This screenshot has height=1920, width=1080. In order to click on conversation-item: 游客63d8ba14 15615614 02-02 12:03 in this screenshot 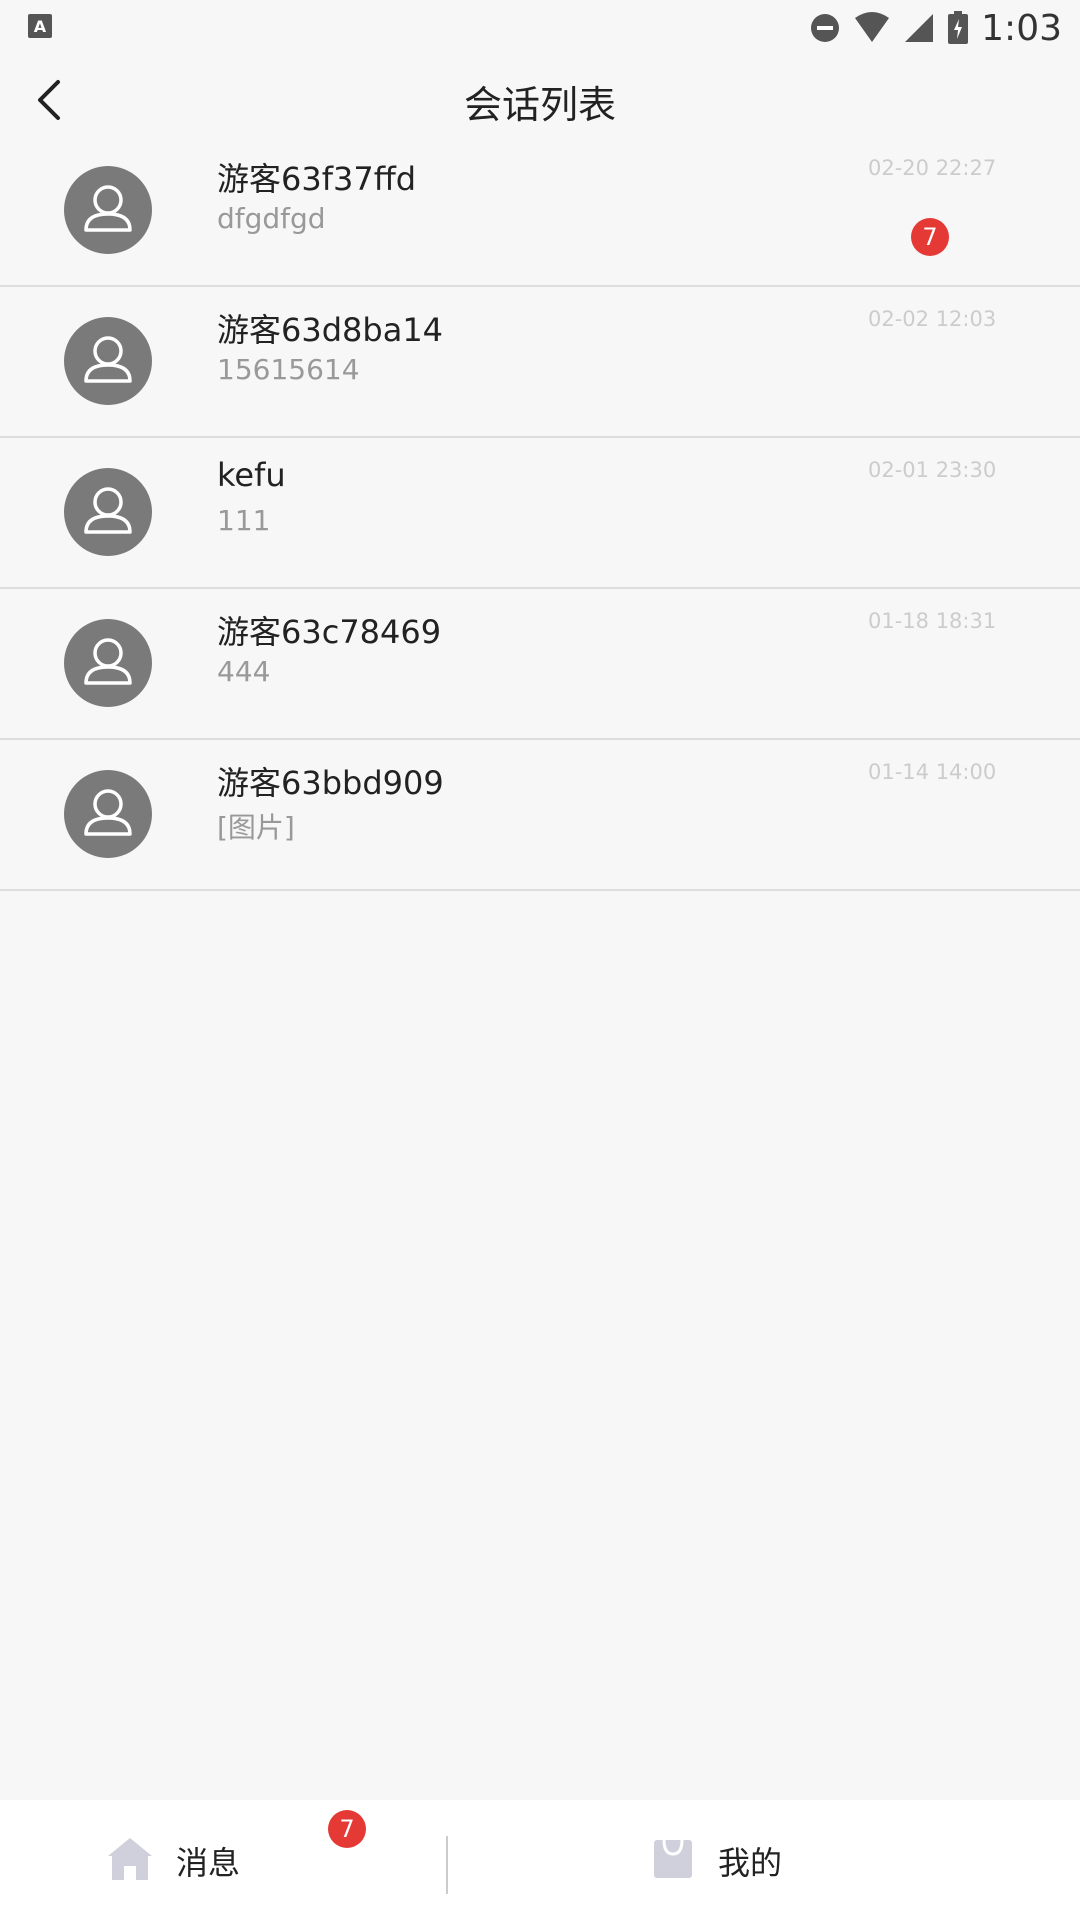, I will do `click(540, 362)`.